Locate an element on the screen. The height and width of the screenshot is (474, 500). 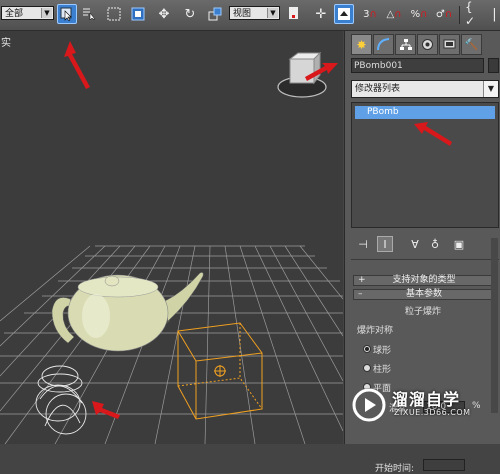
mirror-button: | is located at coordinates (494, 14).